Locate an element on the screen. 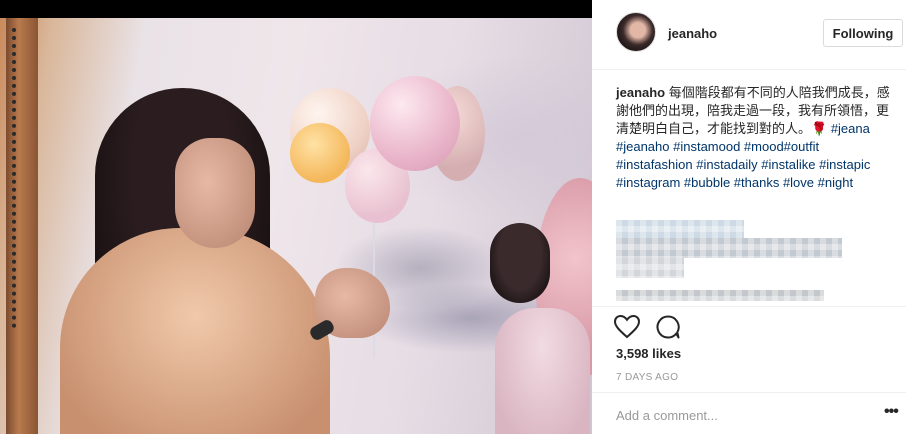 This screenshot has height=434, width=906. comment-input is located at coordinates (741, 415).